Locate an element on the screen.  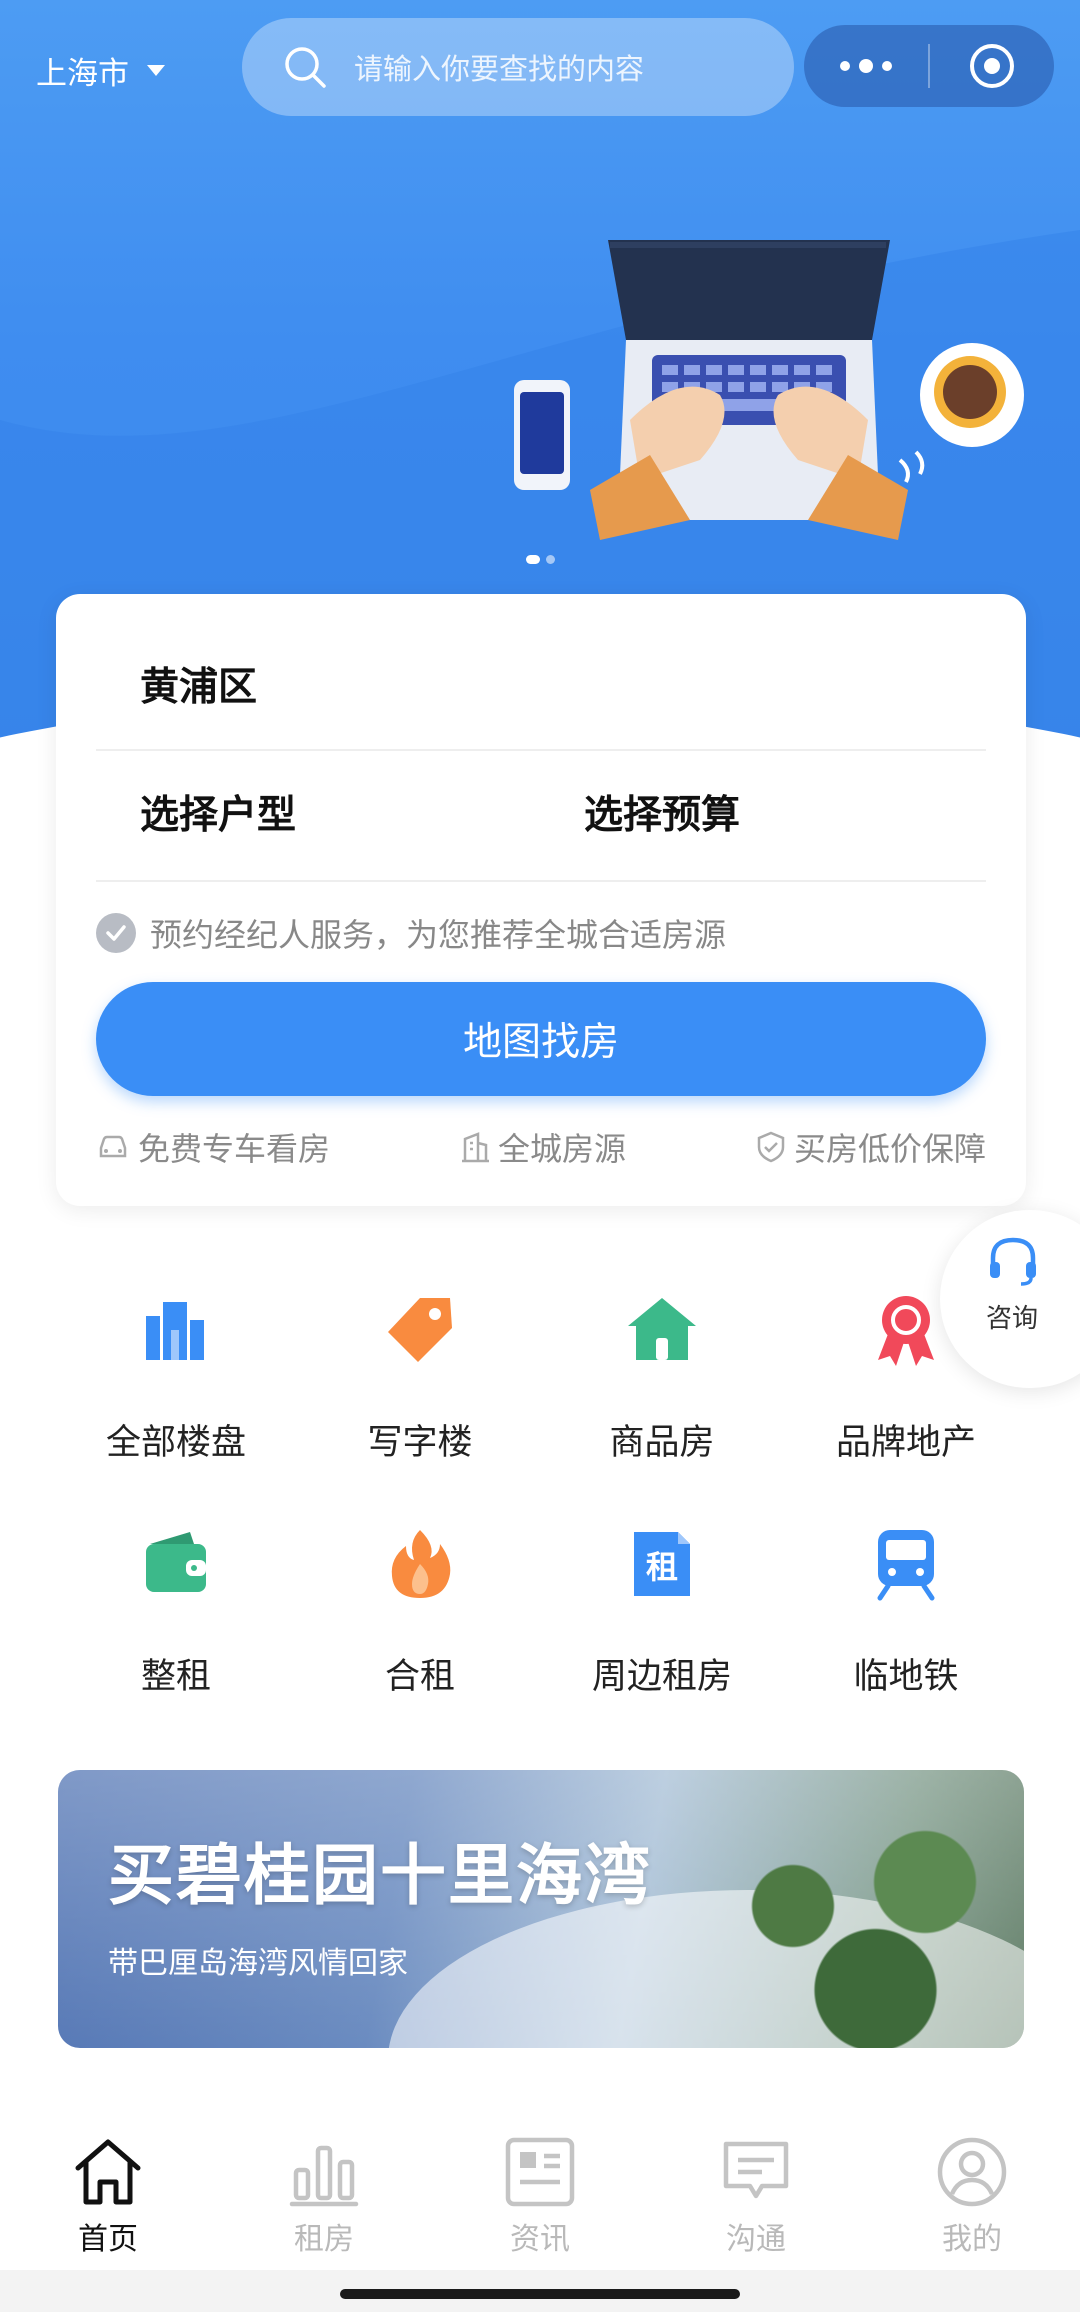
tab-label: 首页 is located at coordinates (108, 2239).